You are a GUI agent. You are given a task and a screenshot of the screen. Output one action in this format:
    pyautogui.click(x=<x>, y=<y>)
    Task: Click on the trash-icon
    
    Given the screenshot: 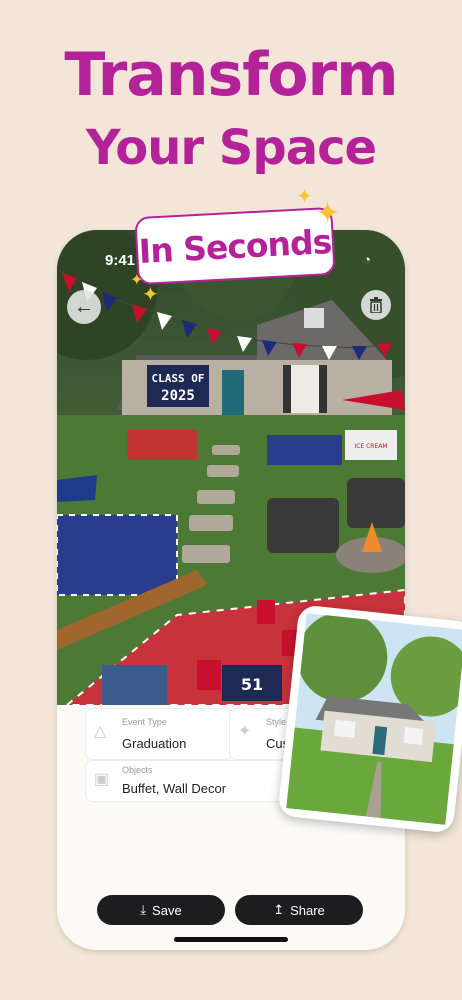 What is the action you would take?
    pyautogui.click(x=376, y=305)
    